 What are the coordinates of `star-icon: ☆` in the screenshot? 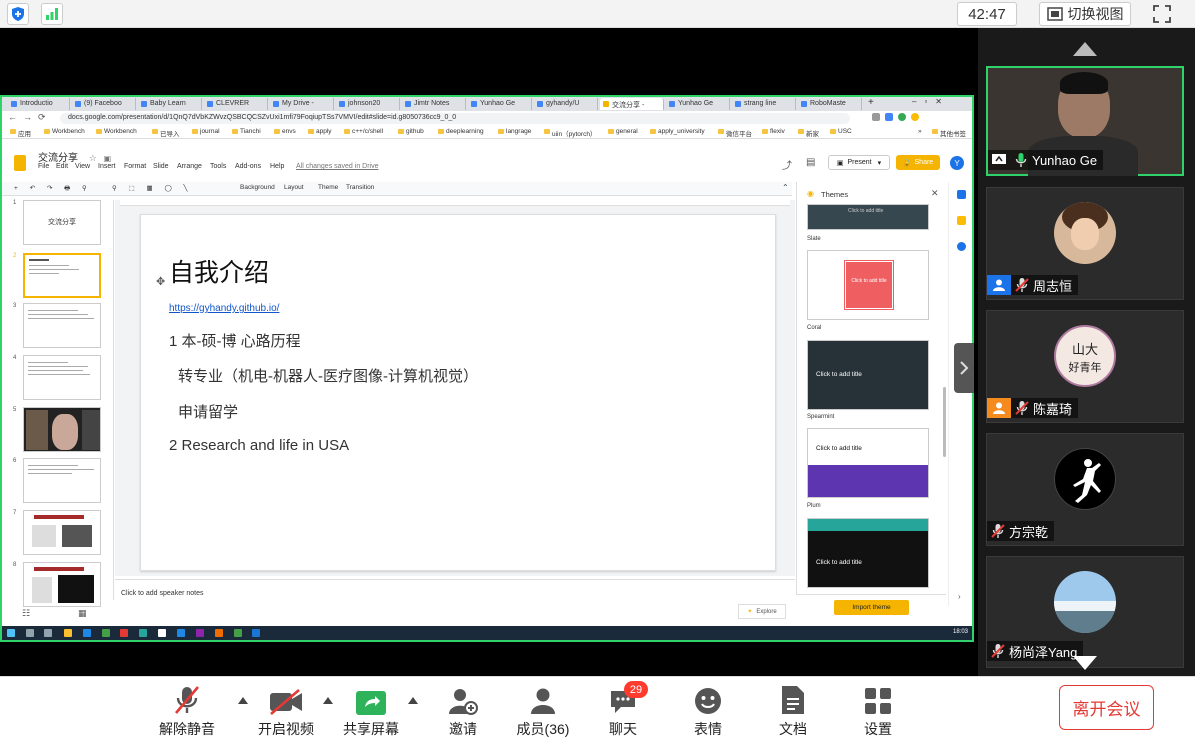 It's located at (93, 158).